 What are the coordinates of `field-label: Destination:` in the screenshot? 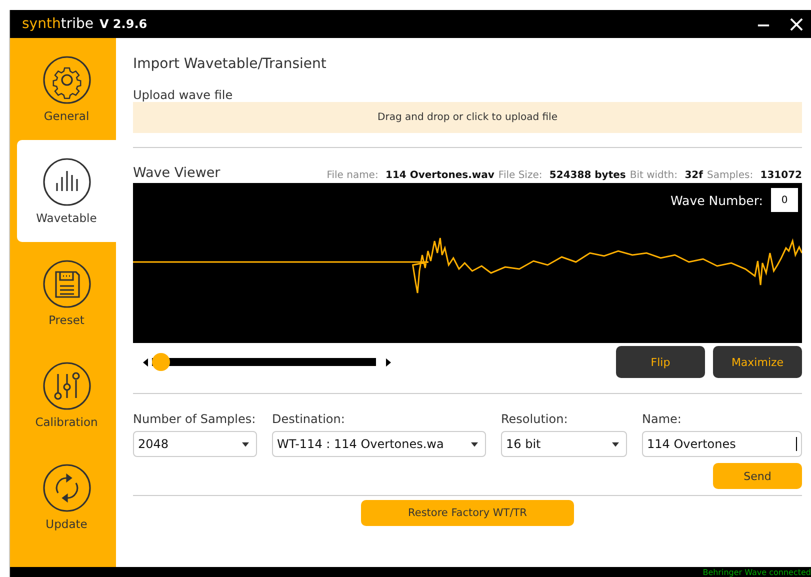 It's located at (309, 419).